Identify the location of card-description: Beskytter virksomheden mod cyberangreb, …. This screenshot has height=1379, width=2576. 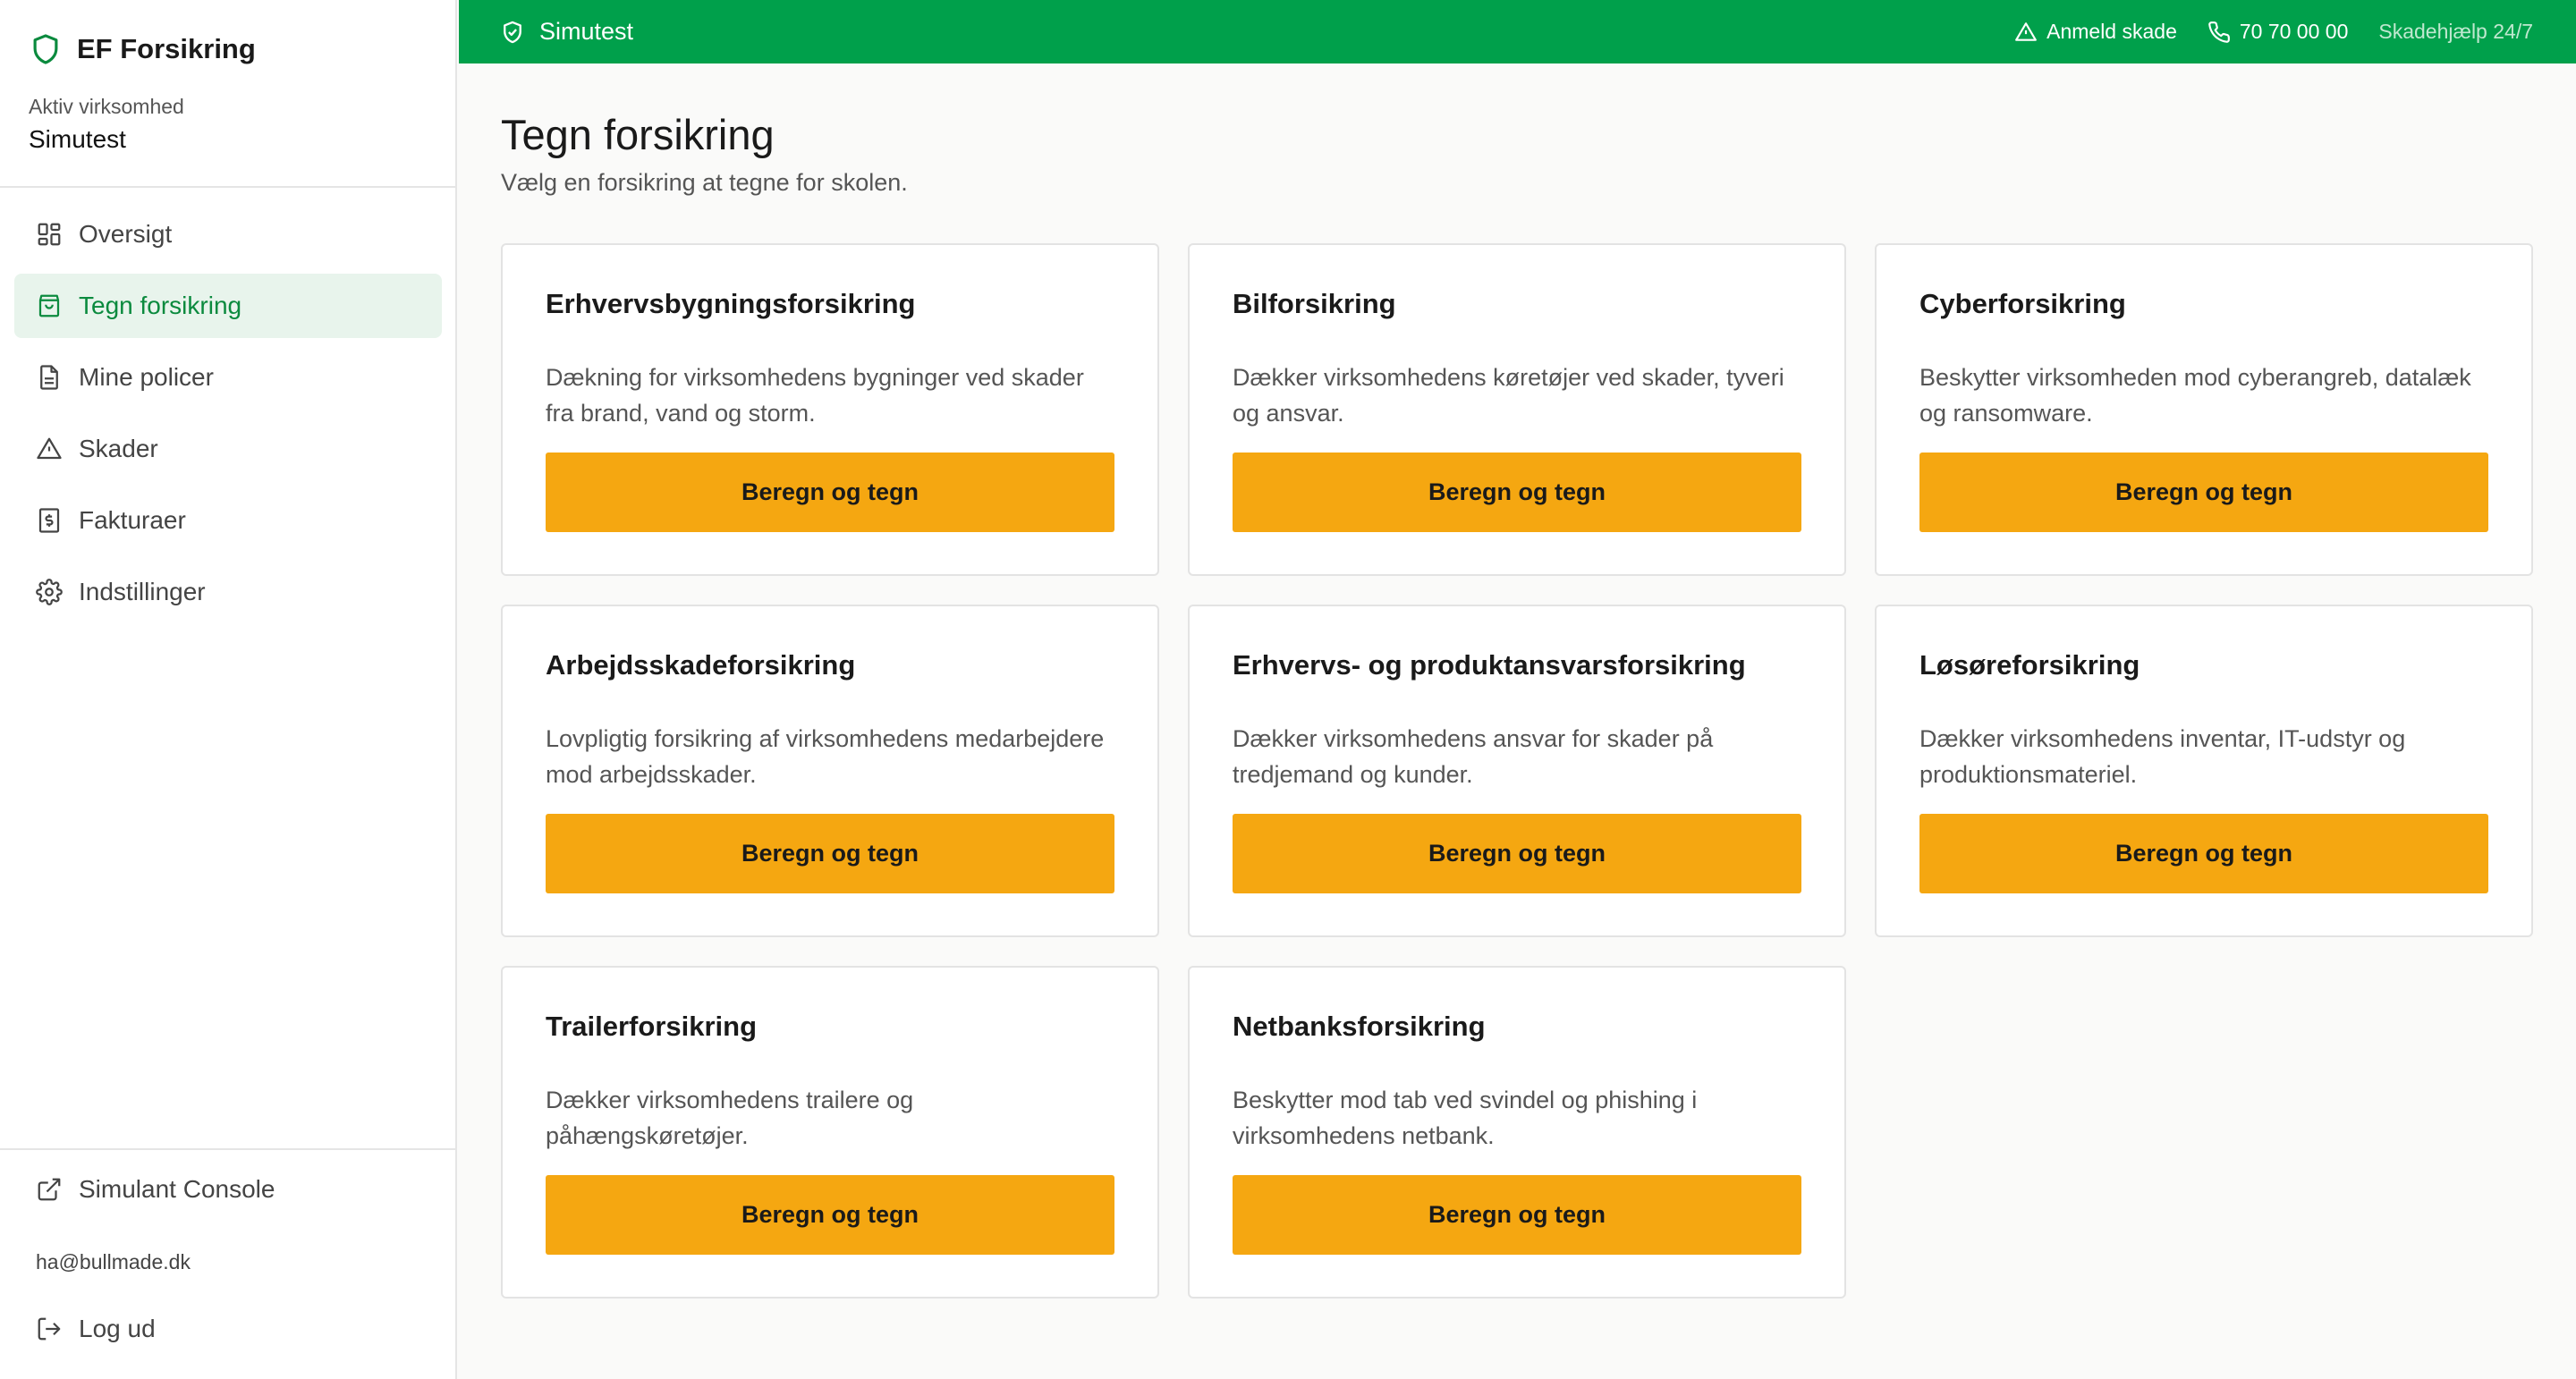
(2195, 395).